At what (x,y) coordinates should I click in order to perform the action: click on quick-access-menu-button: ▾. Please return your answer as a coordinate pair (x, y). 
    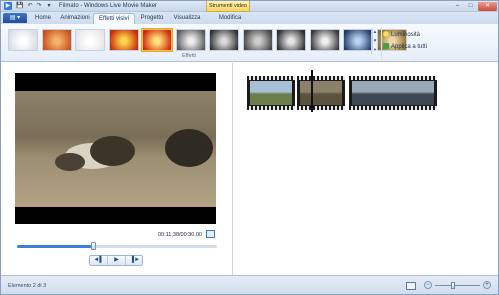
    Looking at the image, I should click on (49, 6).